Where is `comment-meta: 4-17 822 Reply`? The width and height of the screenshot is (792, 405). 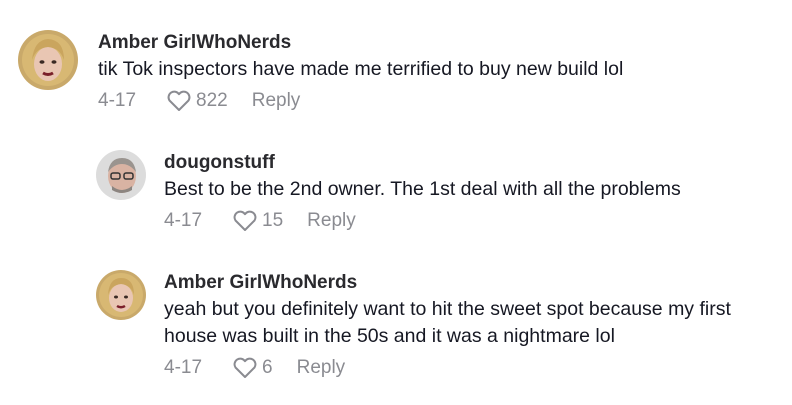
comment-meta: 4-17 822 Reply is located at coordinates (360, 101).